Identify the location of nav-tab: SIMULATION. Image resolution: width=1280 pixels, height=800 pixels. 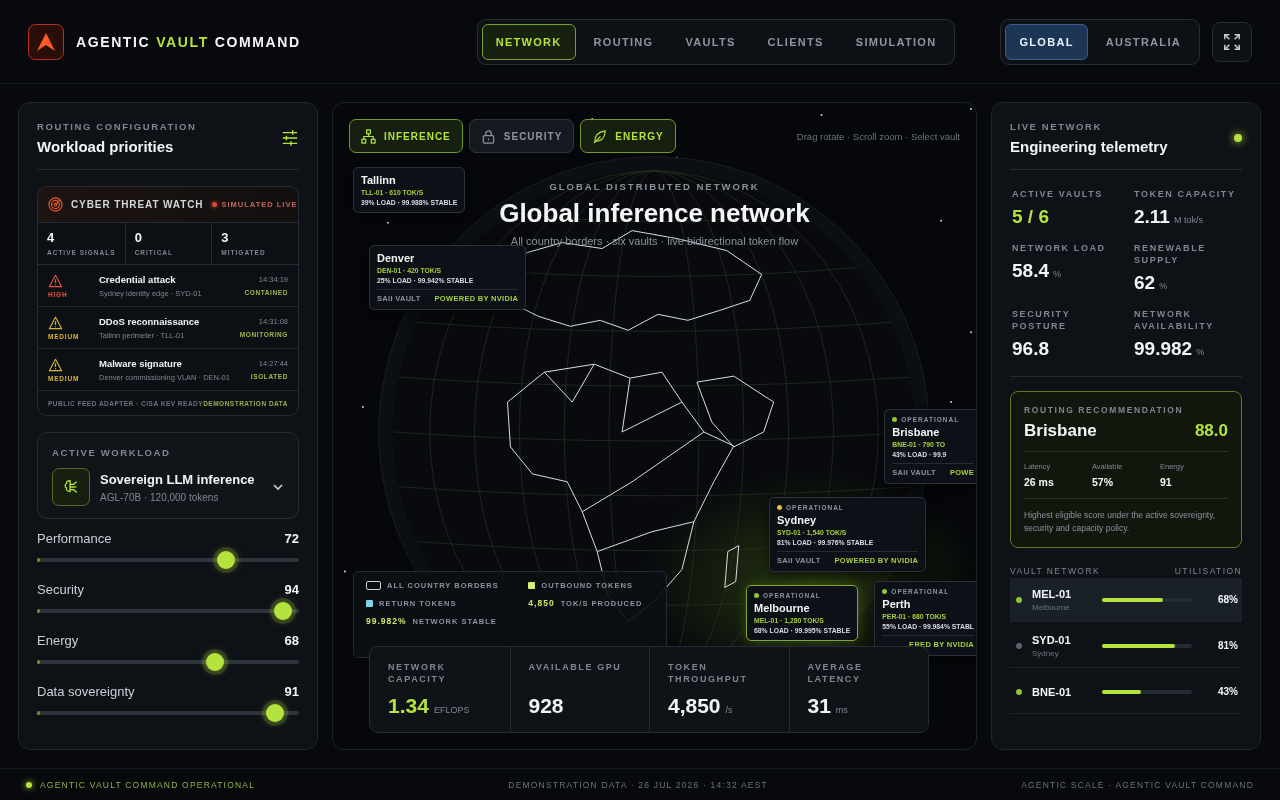
(896, 41).